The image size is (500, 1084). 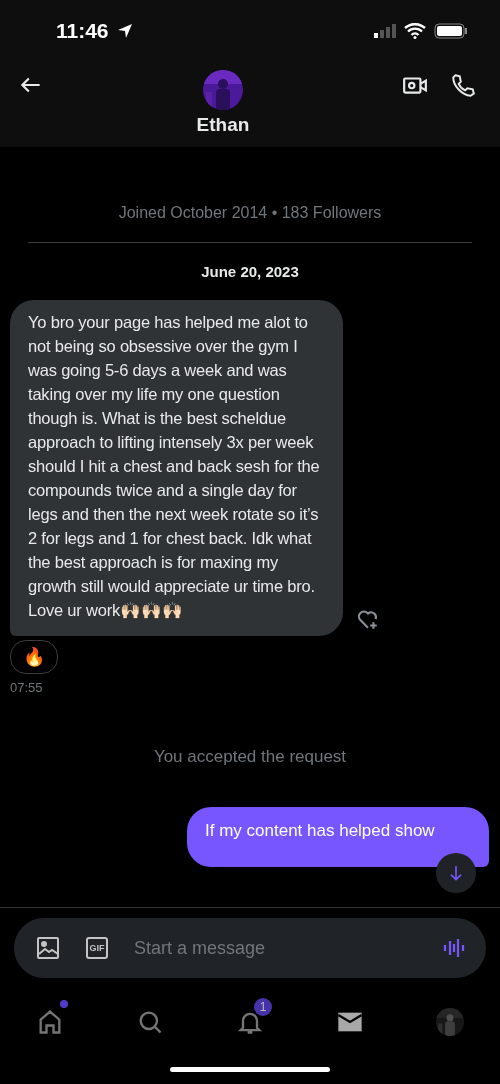 I want to click on wifi-icon, so click(x=415, y=31).